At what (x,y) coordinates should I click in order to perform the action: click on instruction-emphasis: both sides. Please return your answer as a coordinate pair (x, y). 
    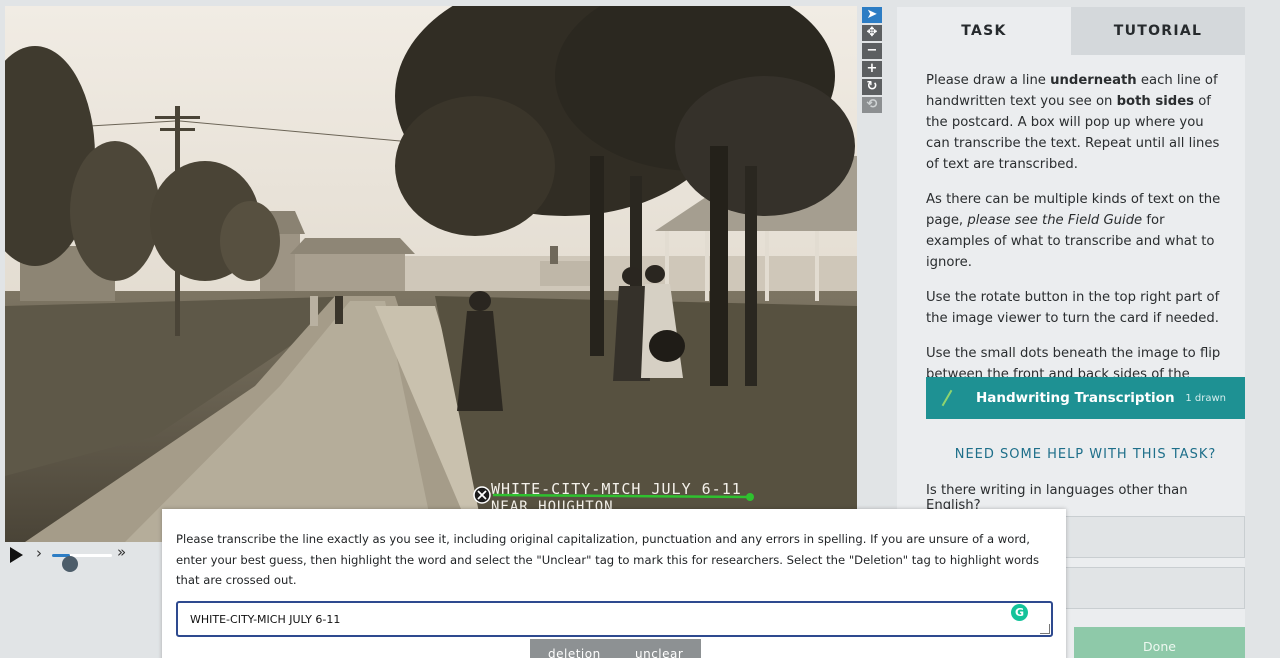
    Looking at the image, I should click on (1155, 101).